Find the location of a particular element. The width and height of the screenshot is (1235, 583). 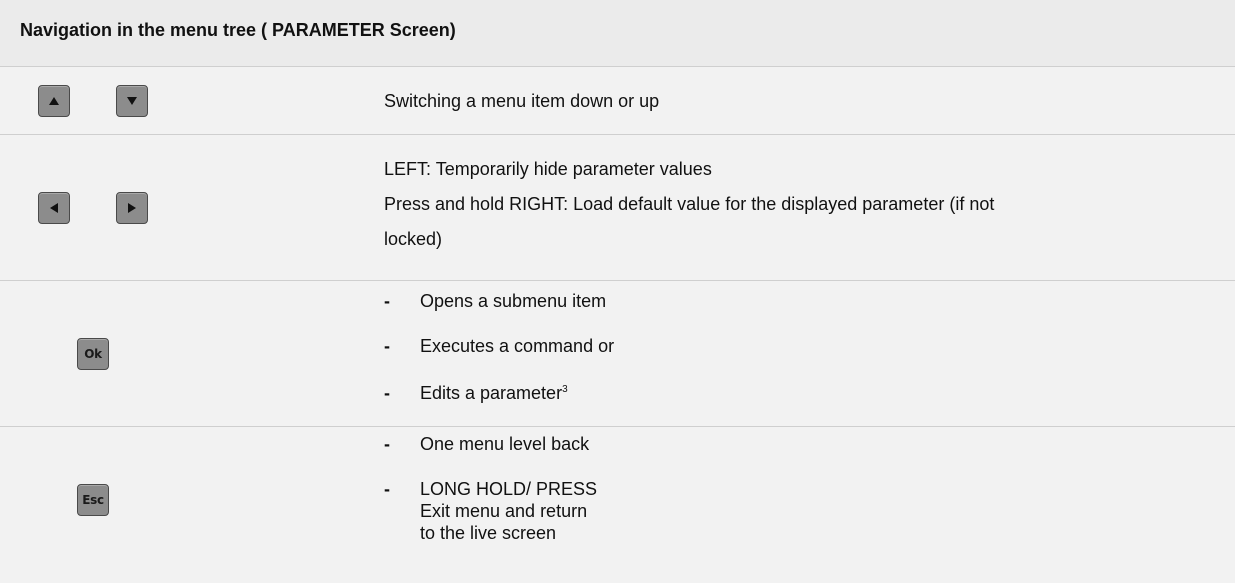

bullet-text-continued: Exit menu and return is located at coordinates (504, 511).